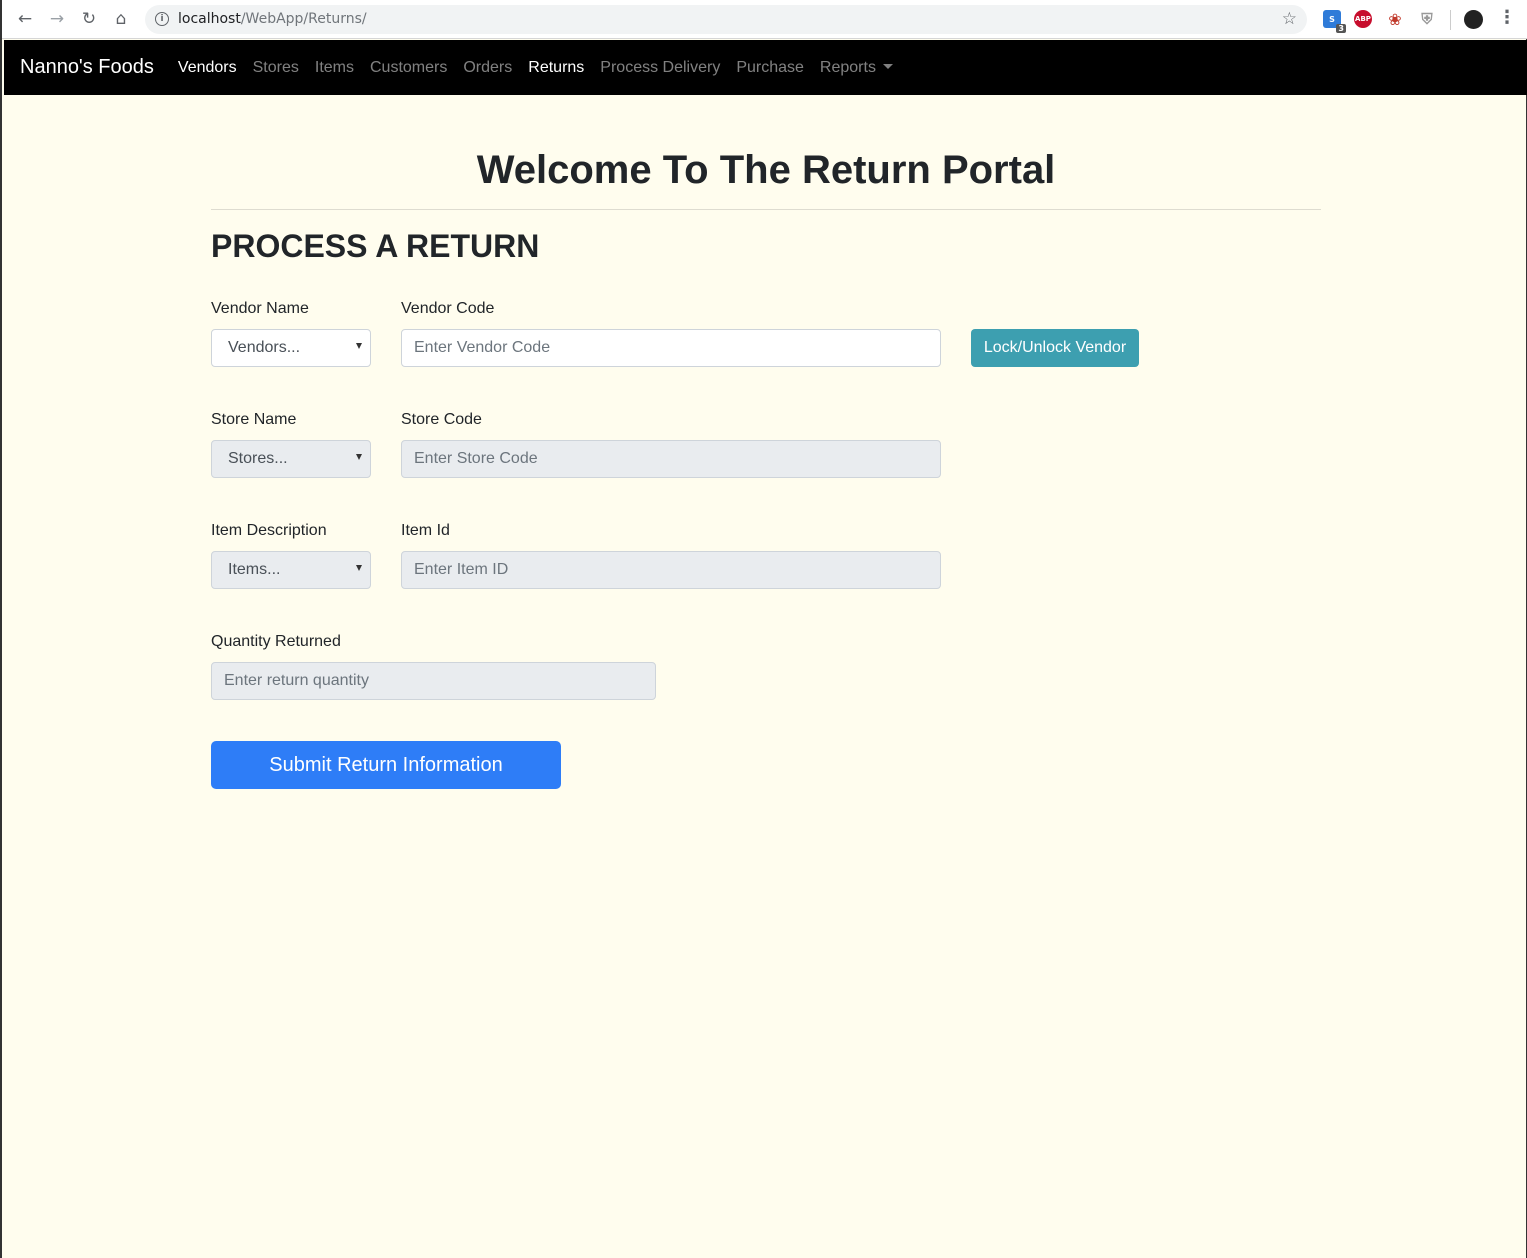 The image size is (1527, 1258). I want to click on reload-icon: ↻, so click(89, 19).